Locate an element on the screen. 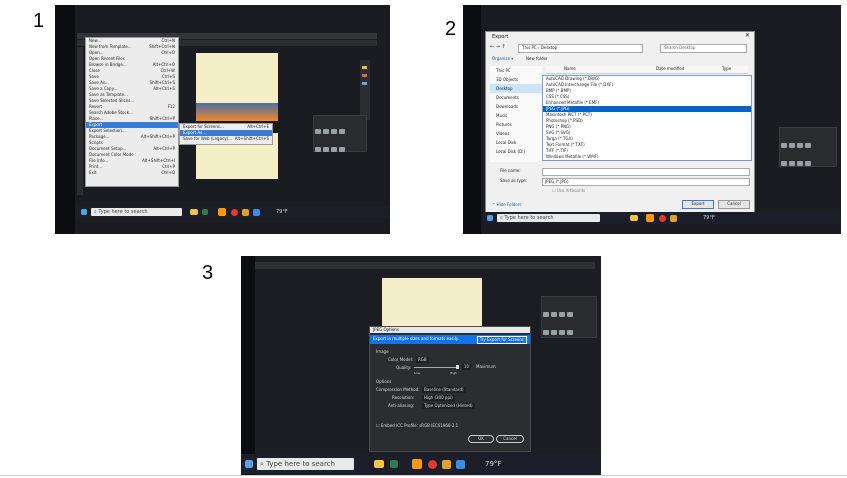 This screenshot has height=478, width=847. antialias-select: Type Optimized (Hinted) is located at coordinates (448, 406).